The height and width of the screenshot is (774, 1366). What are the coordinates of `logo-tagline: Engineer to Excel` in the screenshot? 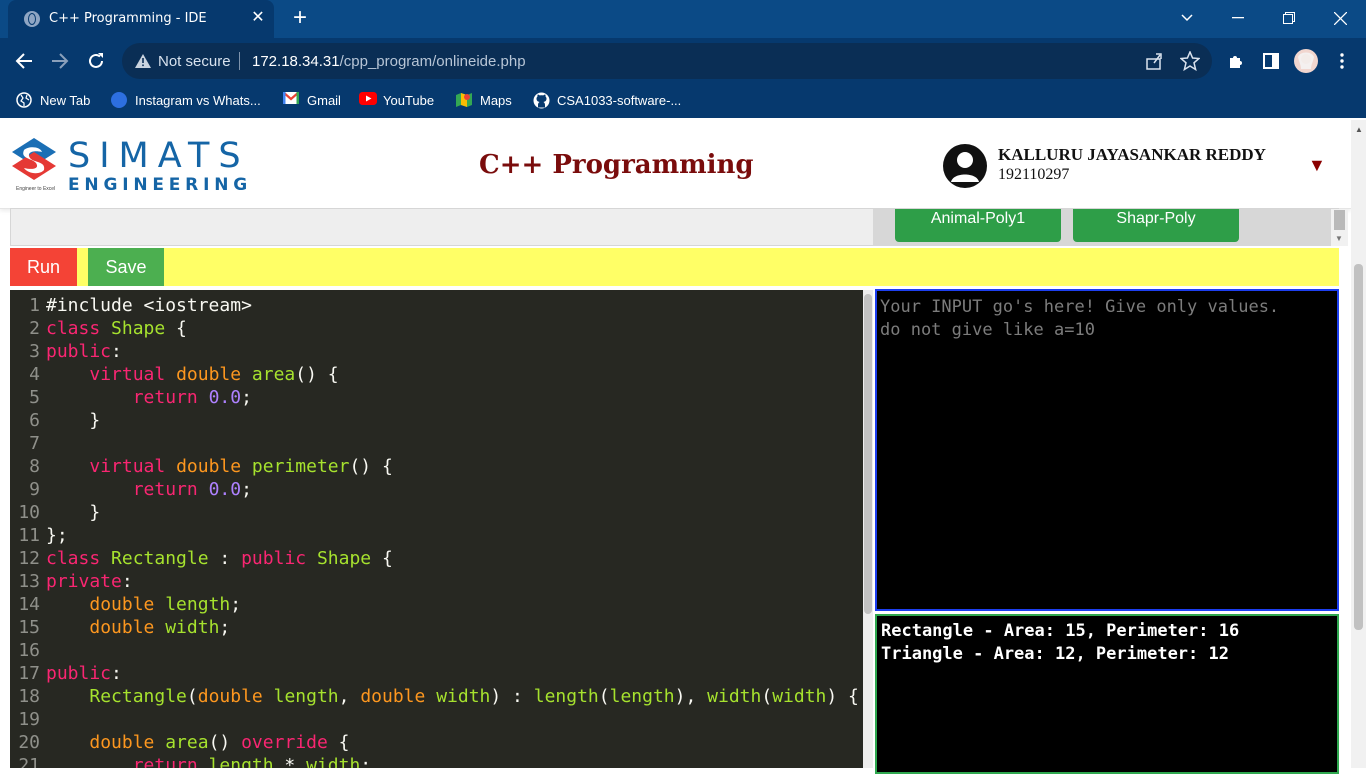 It's located at (36, 189).